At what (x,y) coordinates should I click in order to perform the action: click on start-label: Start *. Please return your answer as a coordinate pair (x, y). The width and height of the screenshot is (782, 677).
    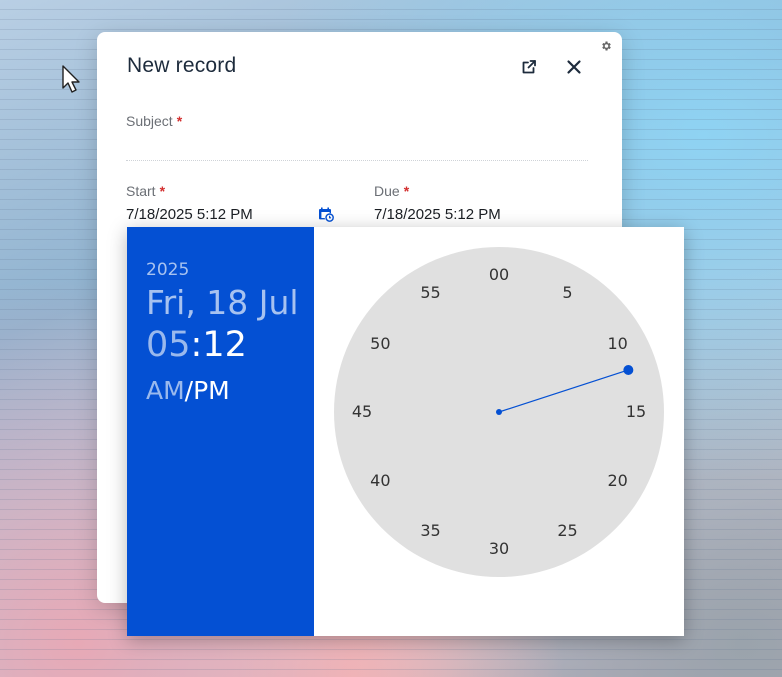
    Looking at the image, I should click on (146, 191).